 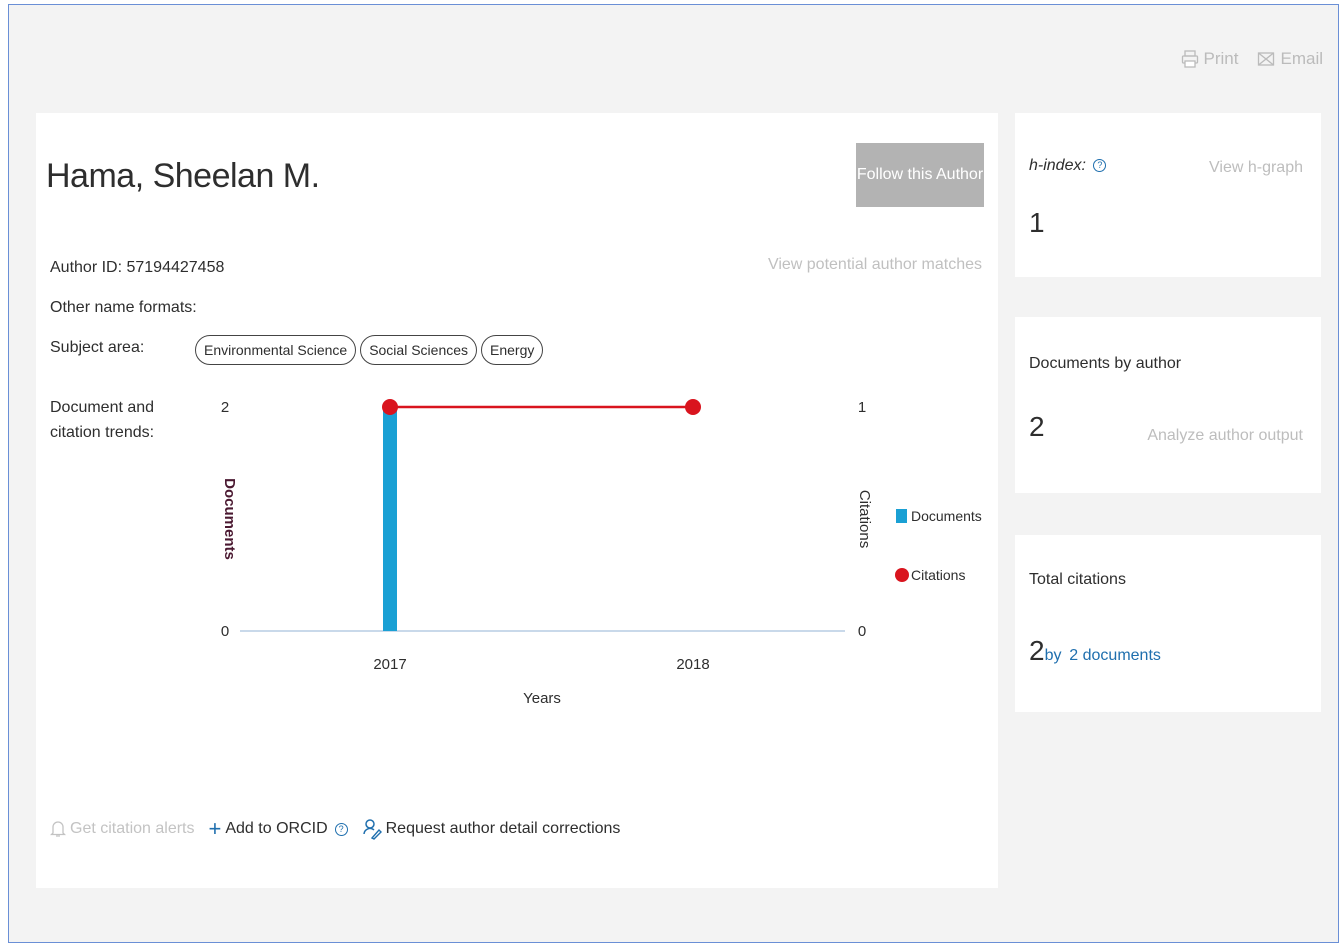 I want to click on author-name: Hama, Sheelan M., so click(x=183, y=176).